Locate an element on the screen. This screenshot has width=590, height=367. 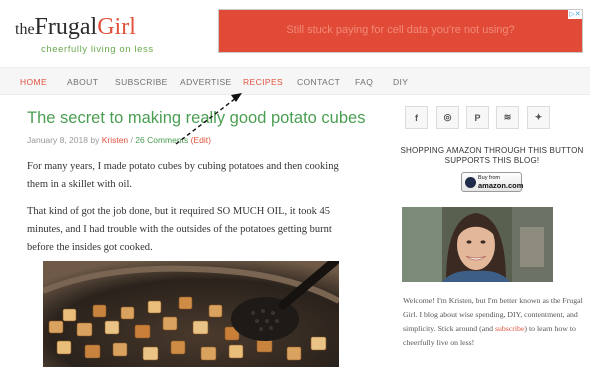
facebook-icon: f is located at coordinates (416, 117).